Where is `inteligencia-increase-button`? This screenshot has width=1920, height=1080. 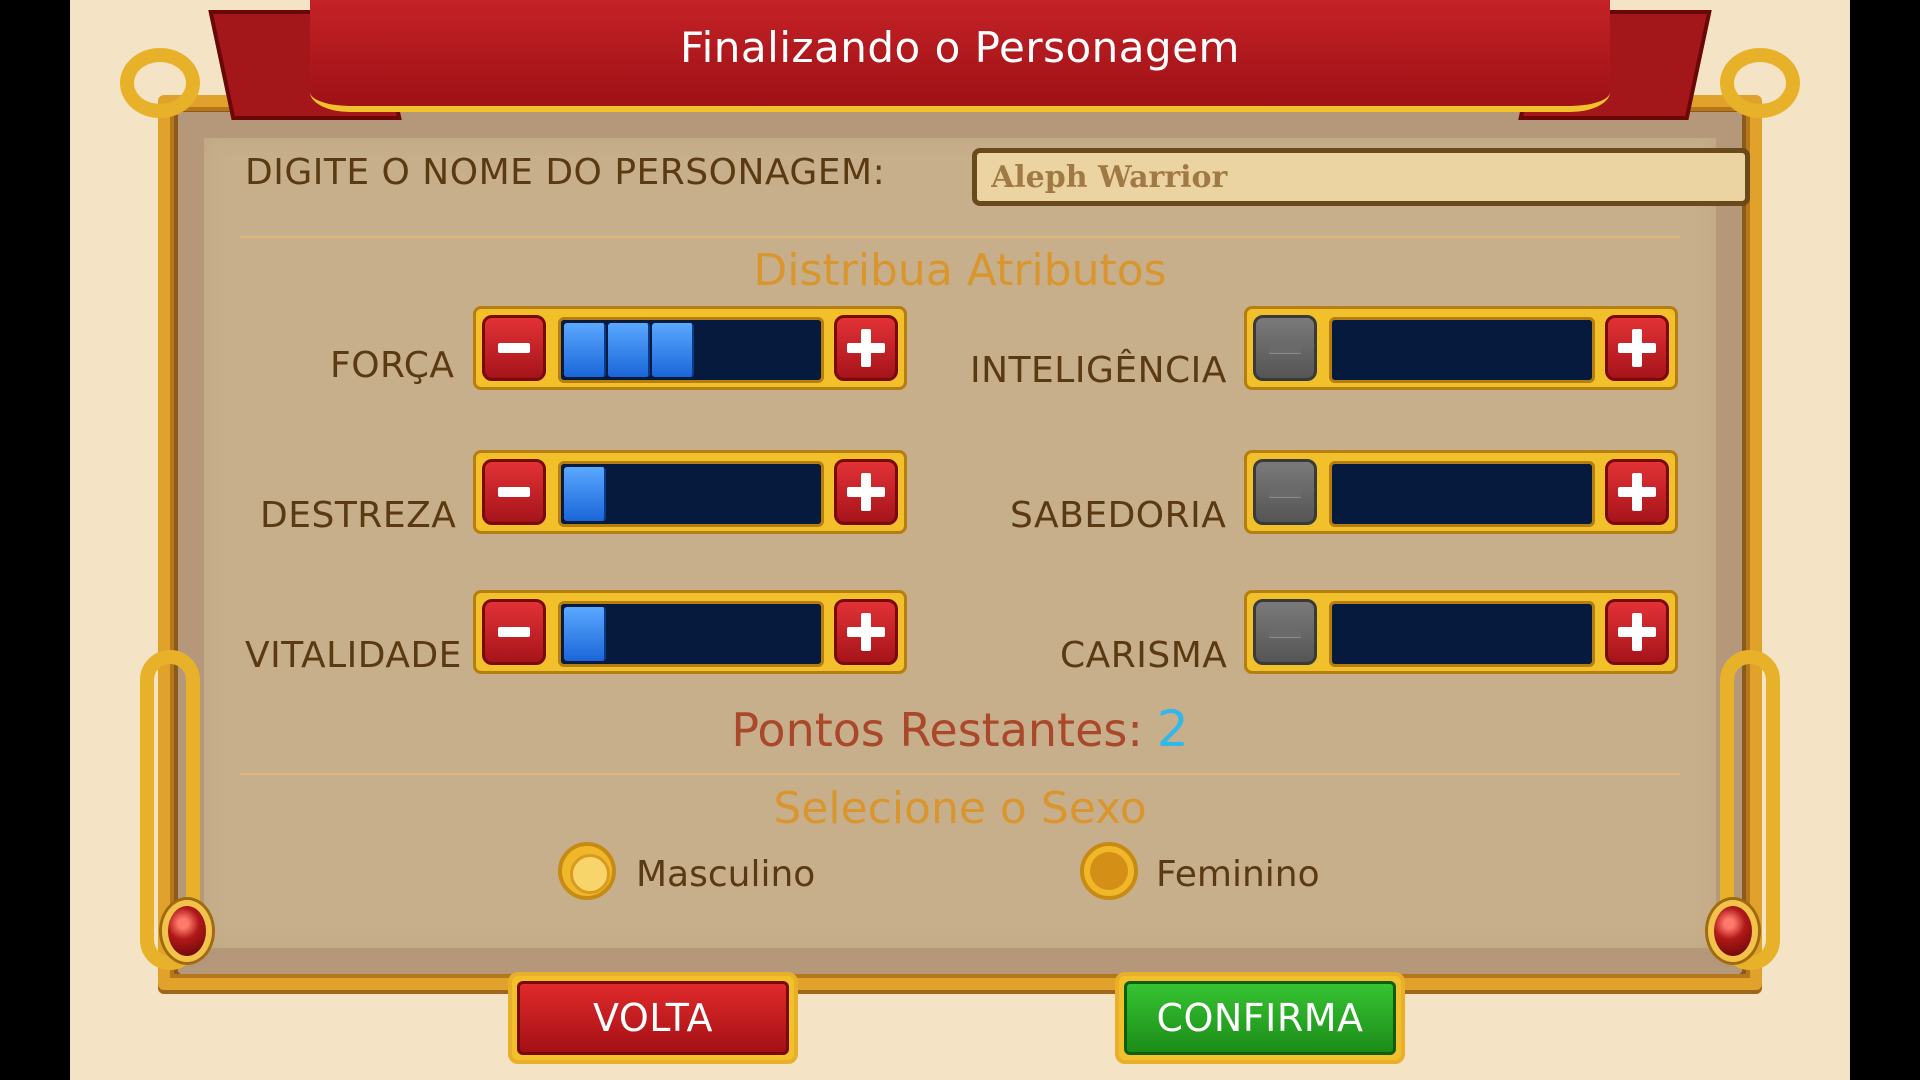
inteligencia-increase-button is located at coordinates (1637, 348).